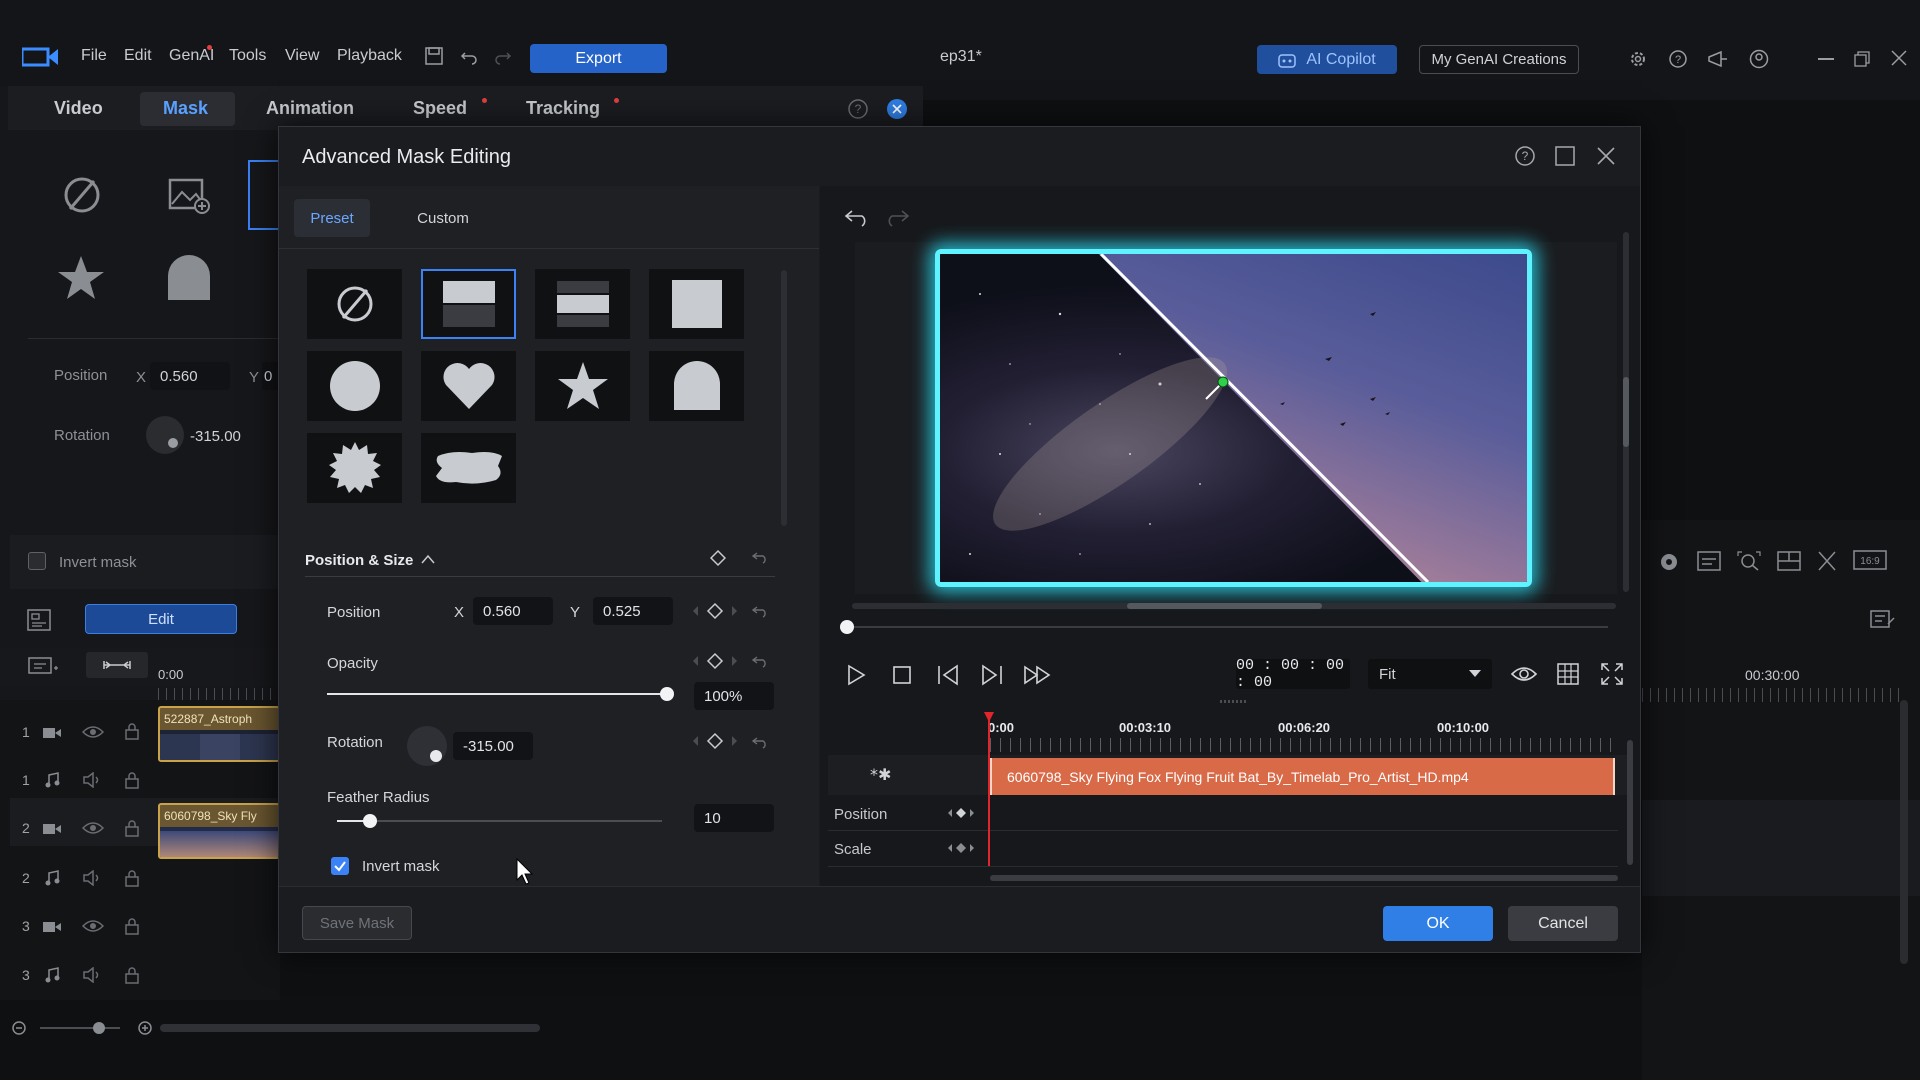  What do you see at coordinates (1883, 619) in the screenshot?
I see `timeline-settings-icon` at bounding box center [1883, 619].